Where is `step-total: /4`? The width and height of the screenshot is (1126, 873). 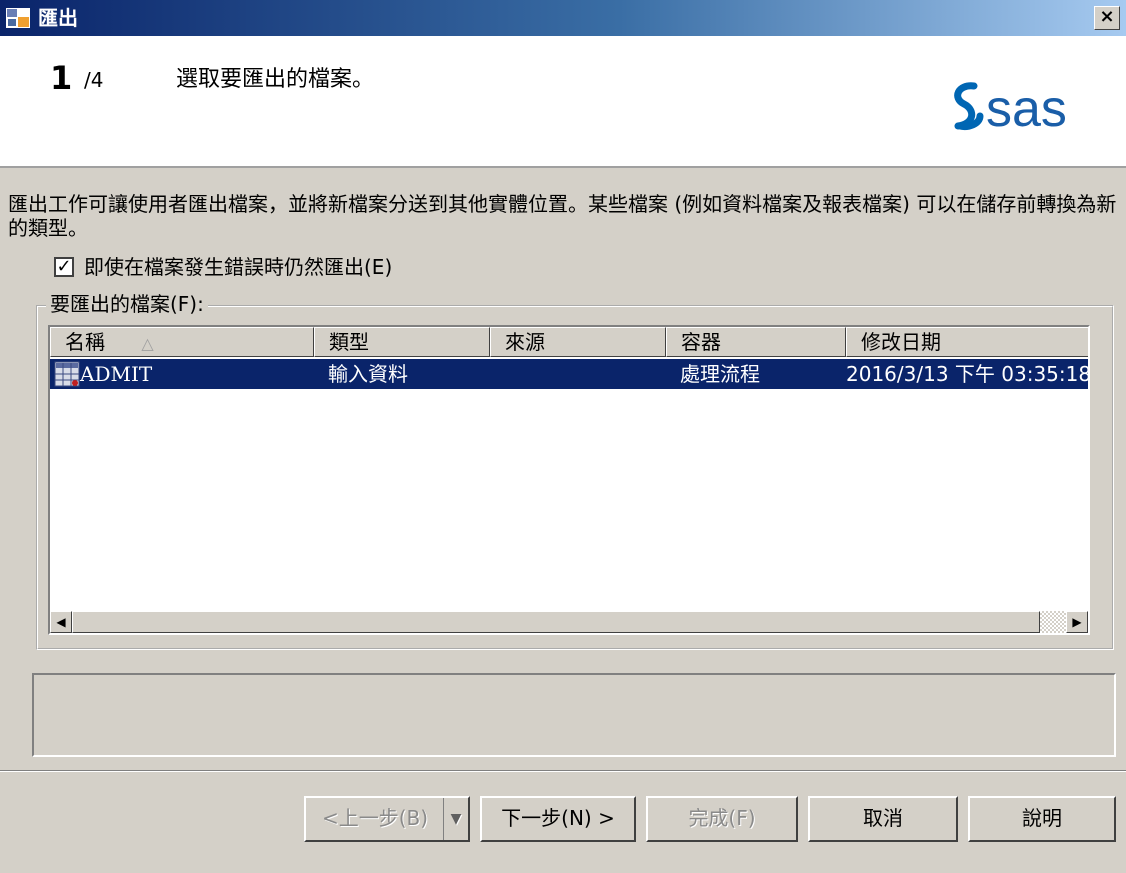 step-total: /4 is located at coordinates (94, 80).